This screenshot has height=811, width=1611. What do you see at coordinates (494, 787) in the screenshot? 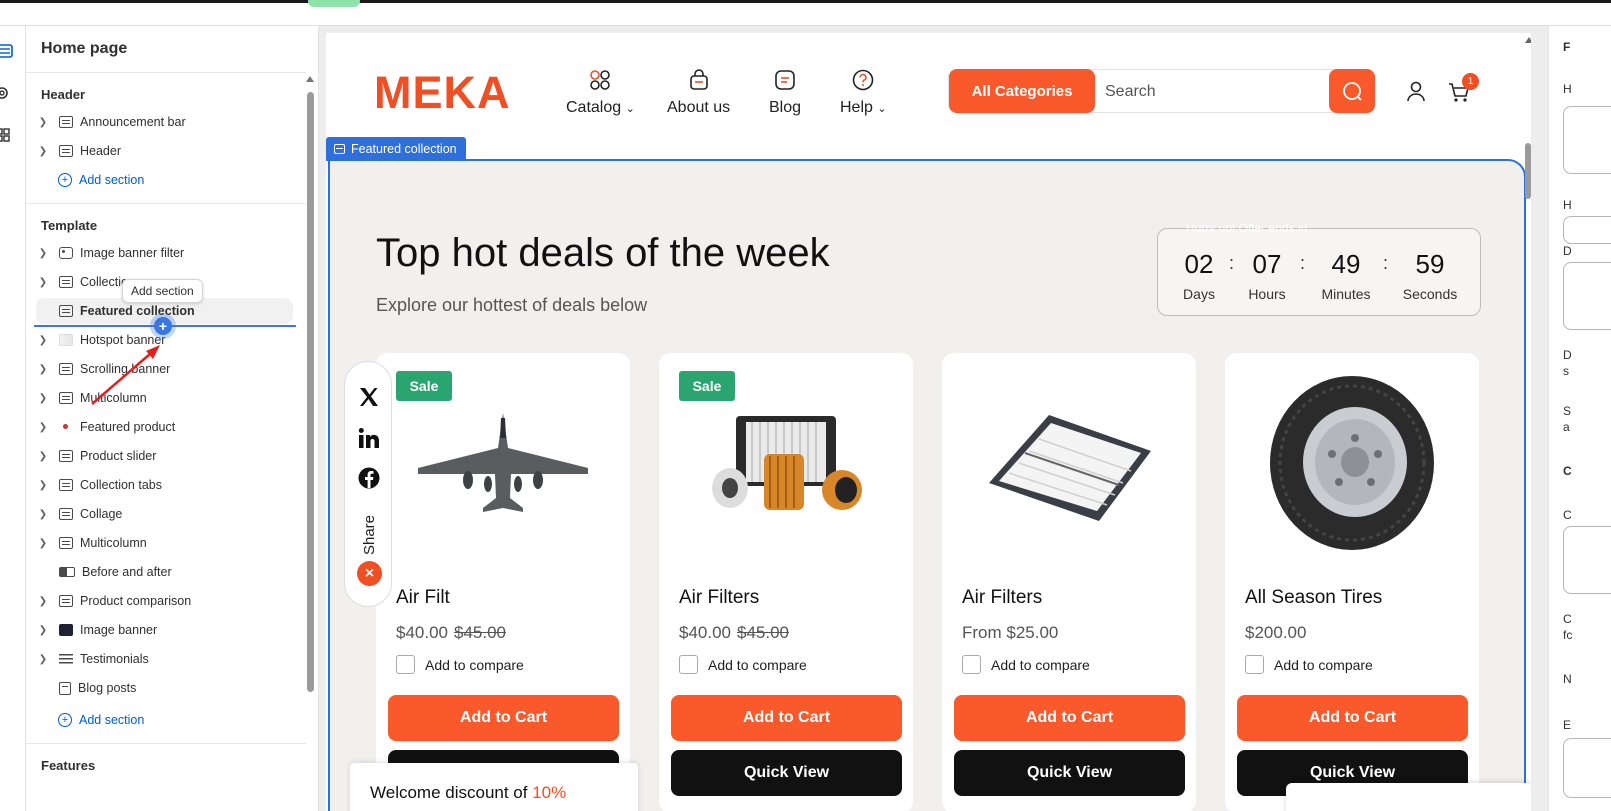
I see `discount-popup: Welcome discount of 10%` at bounding box center [494, 787].